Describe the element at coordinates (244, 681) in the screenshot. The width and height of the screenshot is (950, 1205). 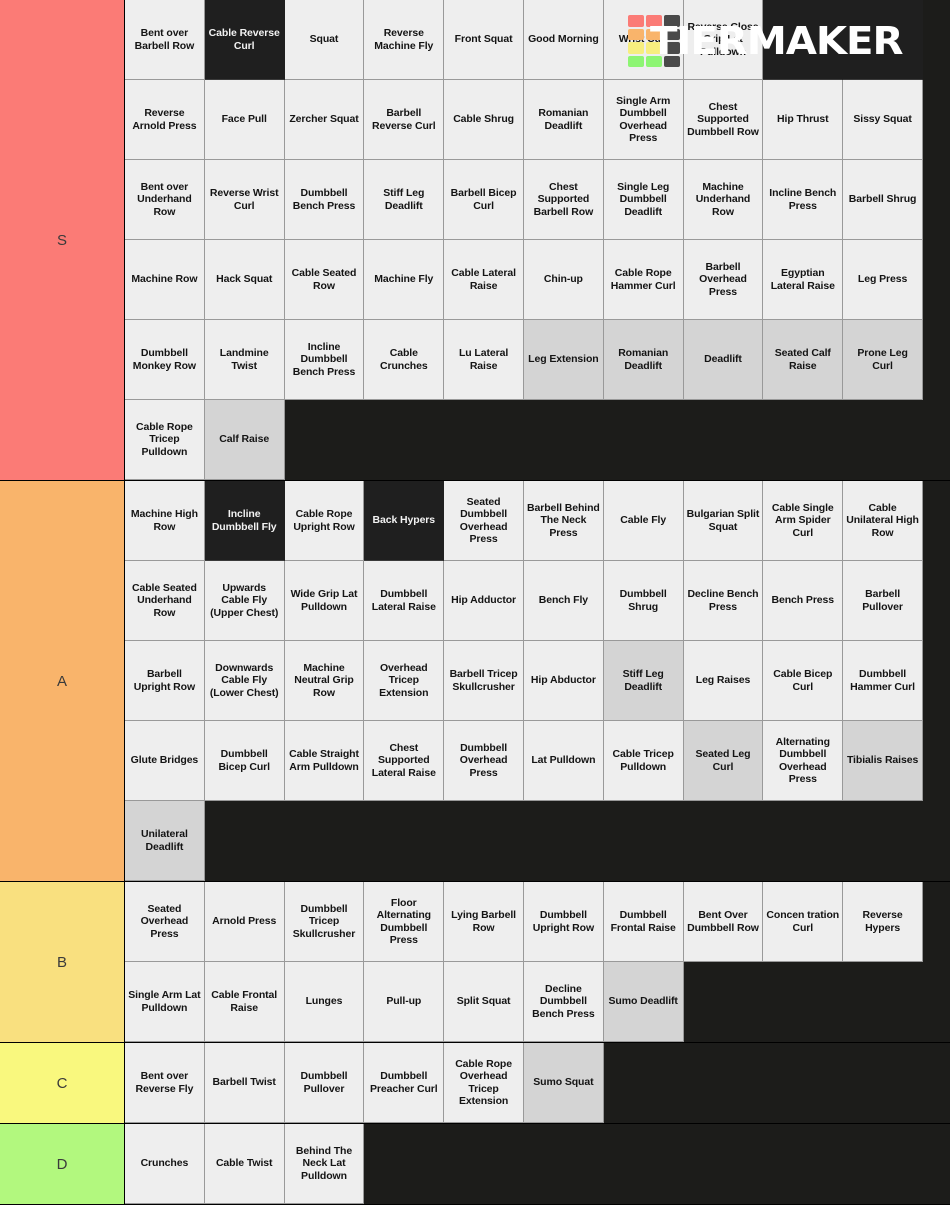
I see `tier-item: Downwards Cable Fly (Lower Chest)` at that location.